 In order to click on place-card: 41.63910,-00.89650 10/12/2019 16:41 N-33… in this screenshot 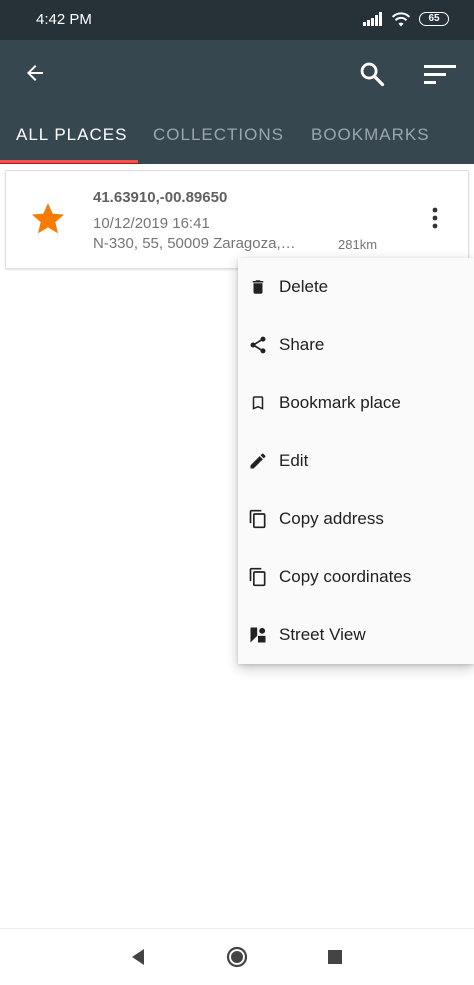, I will do `click(237, 219)`.